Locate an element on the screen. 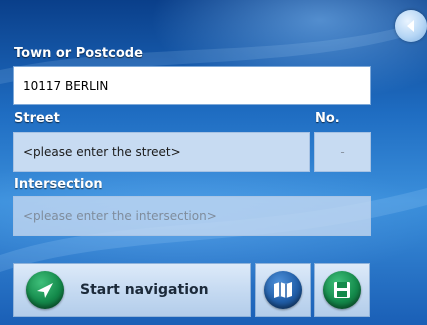 The height and width of the screenshot is (325, 427). town-input: 10117 BERLIN is located at coordinates (192, 85).